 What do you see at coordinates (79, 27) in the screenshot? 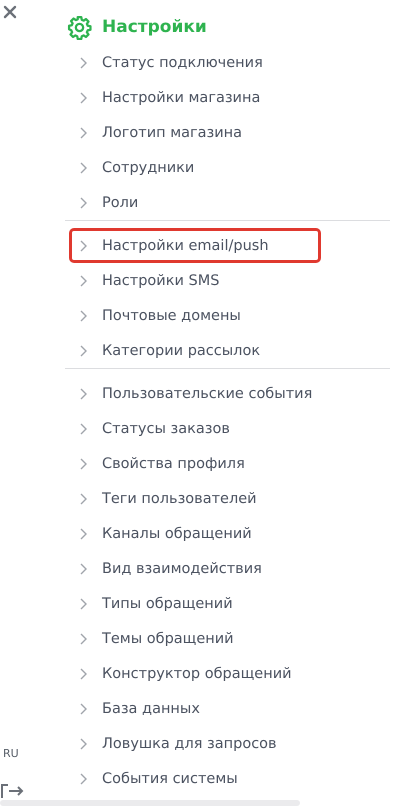
I see `gear-icon` at bounding box center [79, 27].